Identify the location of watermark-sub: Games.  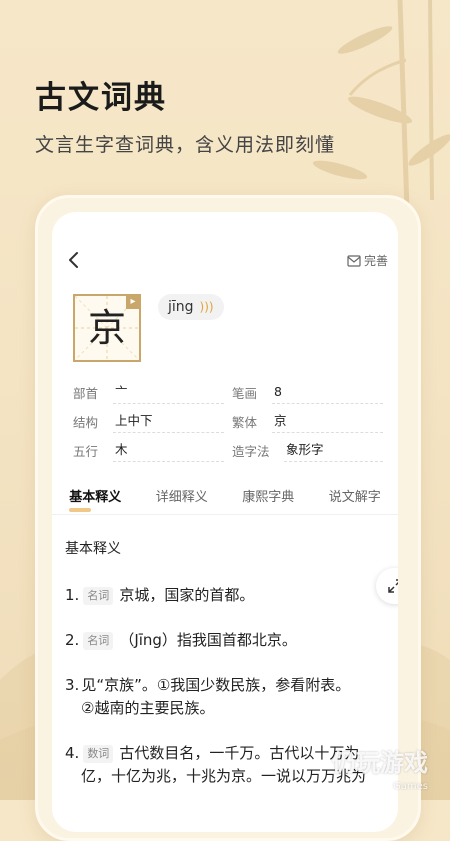
(410, 786).